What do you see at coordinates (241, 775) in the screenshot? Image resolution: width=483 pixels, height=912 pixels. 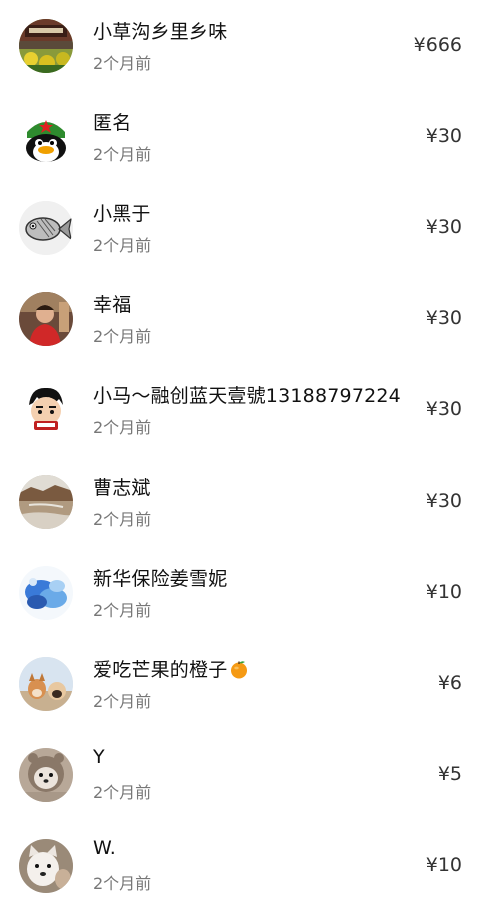 I see `list-item: Y 2个月前 ¥5` at bounding box center [241, 775].